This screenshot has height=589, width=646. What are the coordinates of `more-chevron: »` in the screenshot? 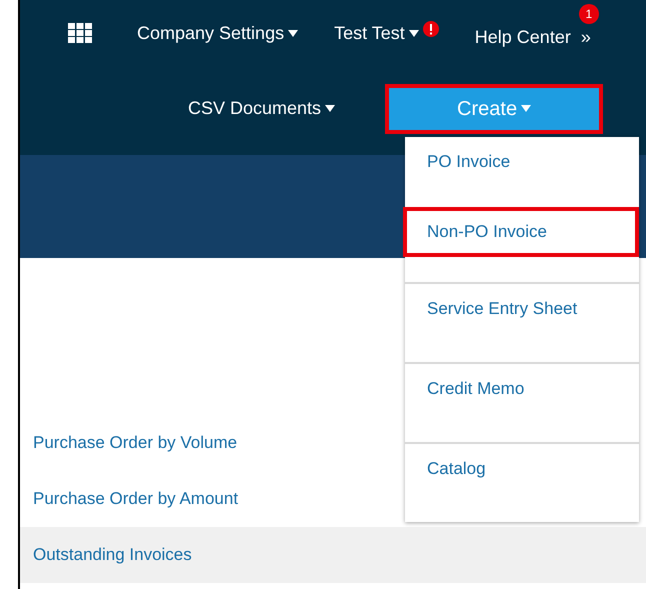 It's located at (585, 37).